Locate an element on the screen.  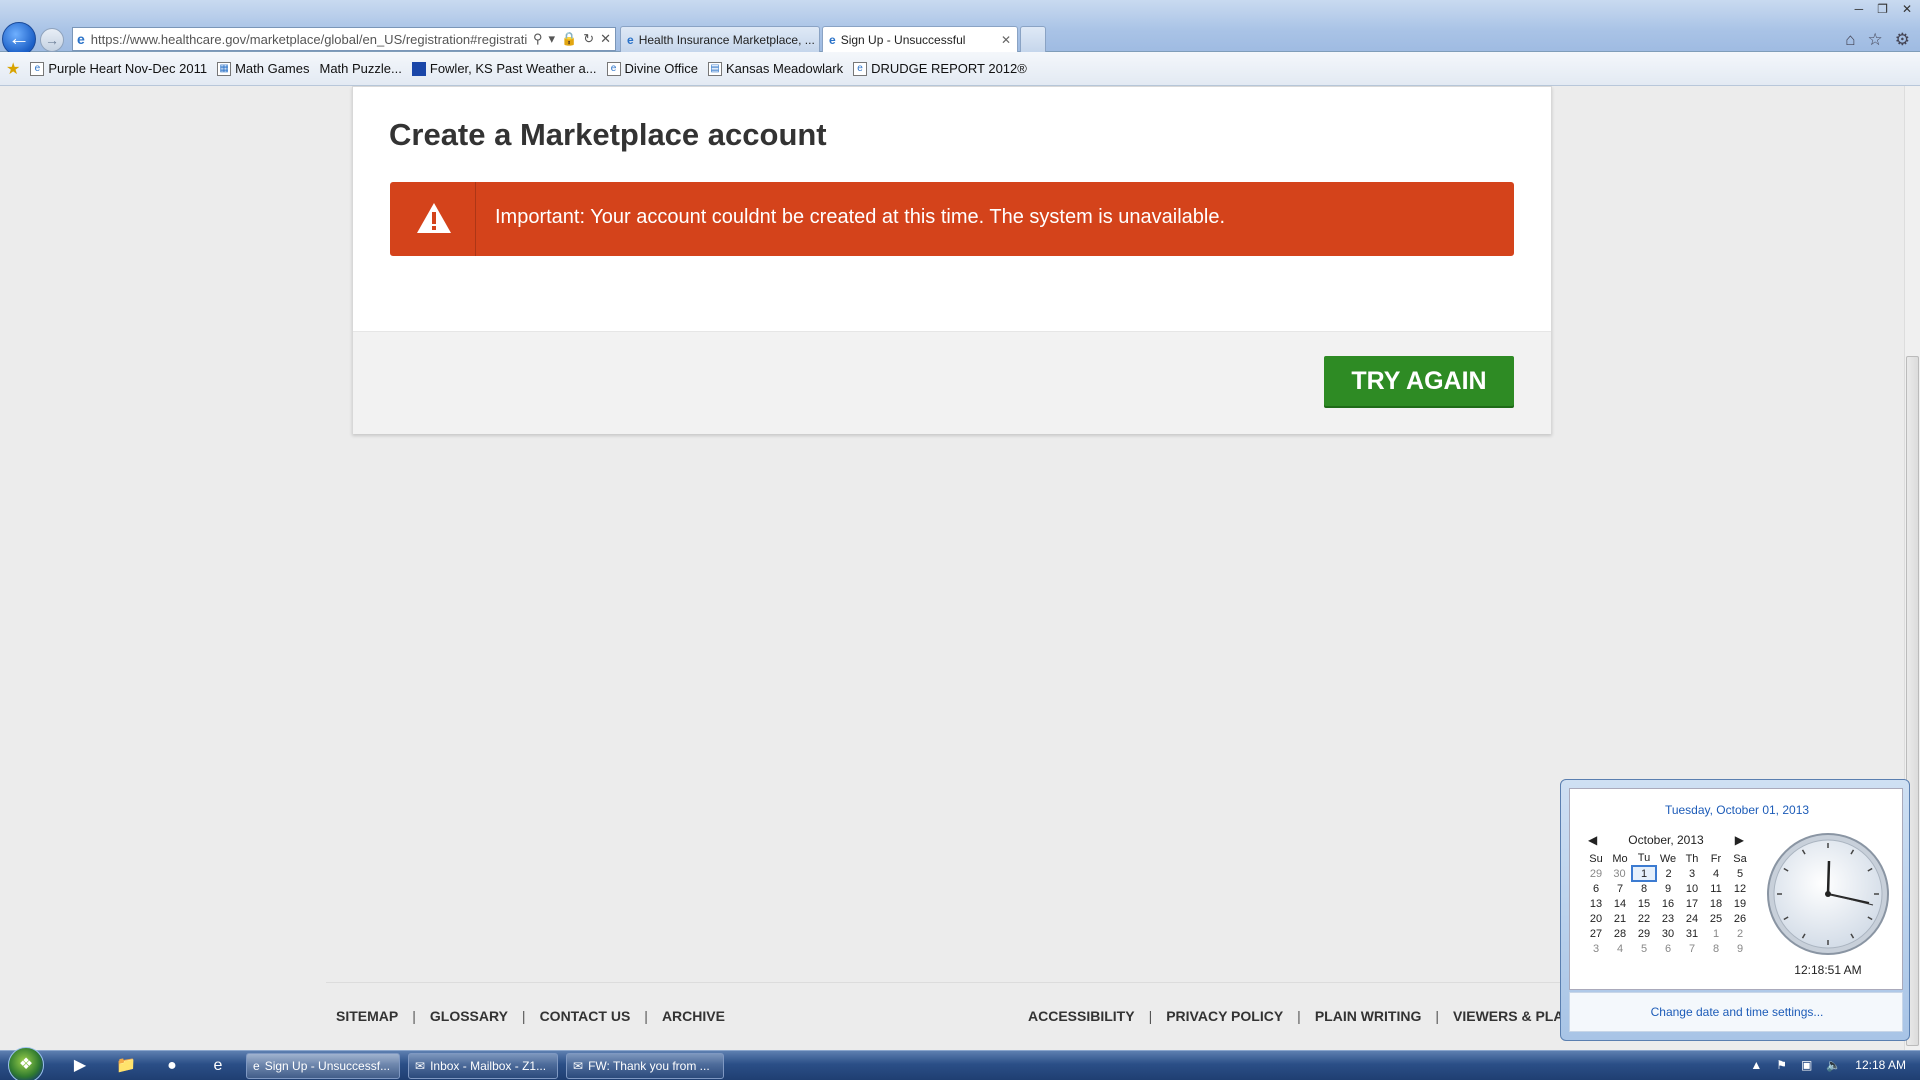
calendar-day: 19 is located at coordinates (1740, 903).